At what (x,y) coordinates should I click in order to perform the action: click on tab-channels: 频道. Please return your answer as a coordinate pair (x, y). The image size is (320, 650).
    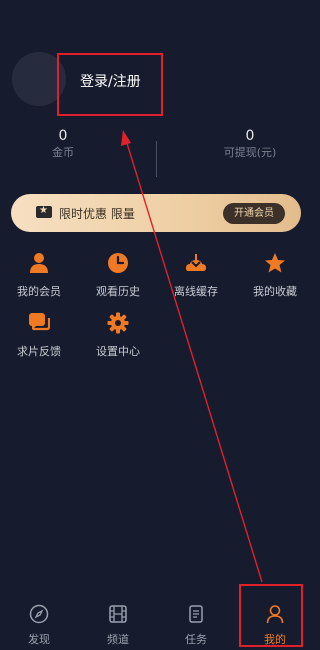
    Looking at the image, I should click on (118, 625).